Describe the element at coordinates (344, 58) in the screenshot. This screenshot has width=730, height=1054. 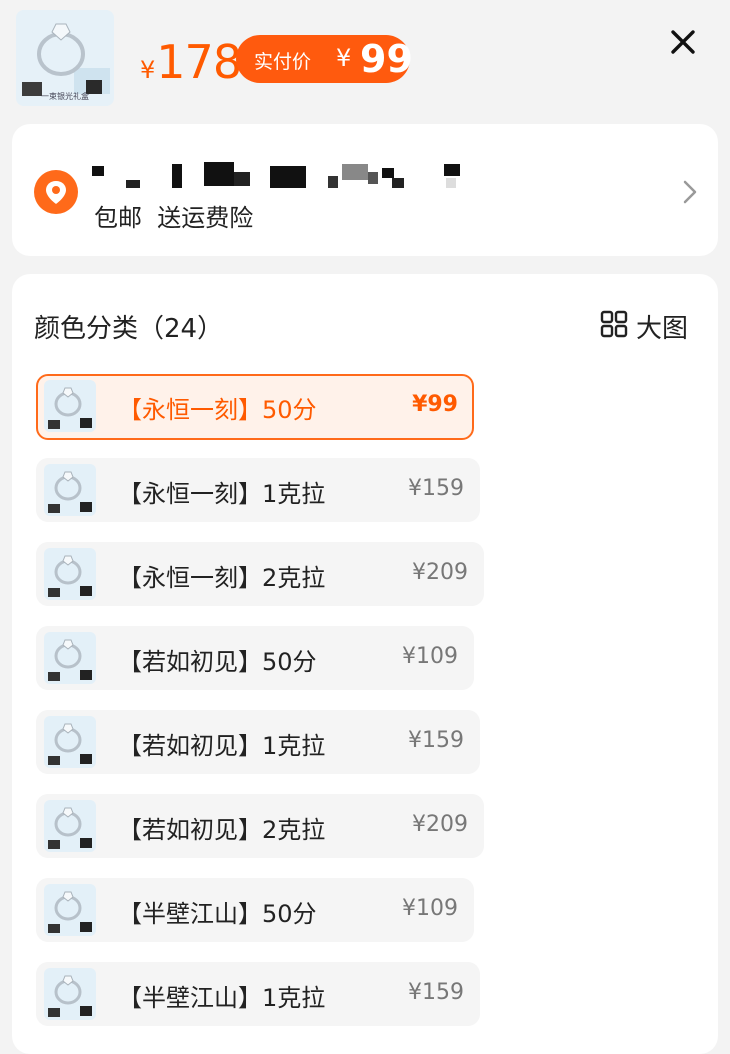
I see `actual-price-currency: ¥` at that location.